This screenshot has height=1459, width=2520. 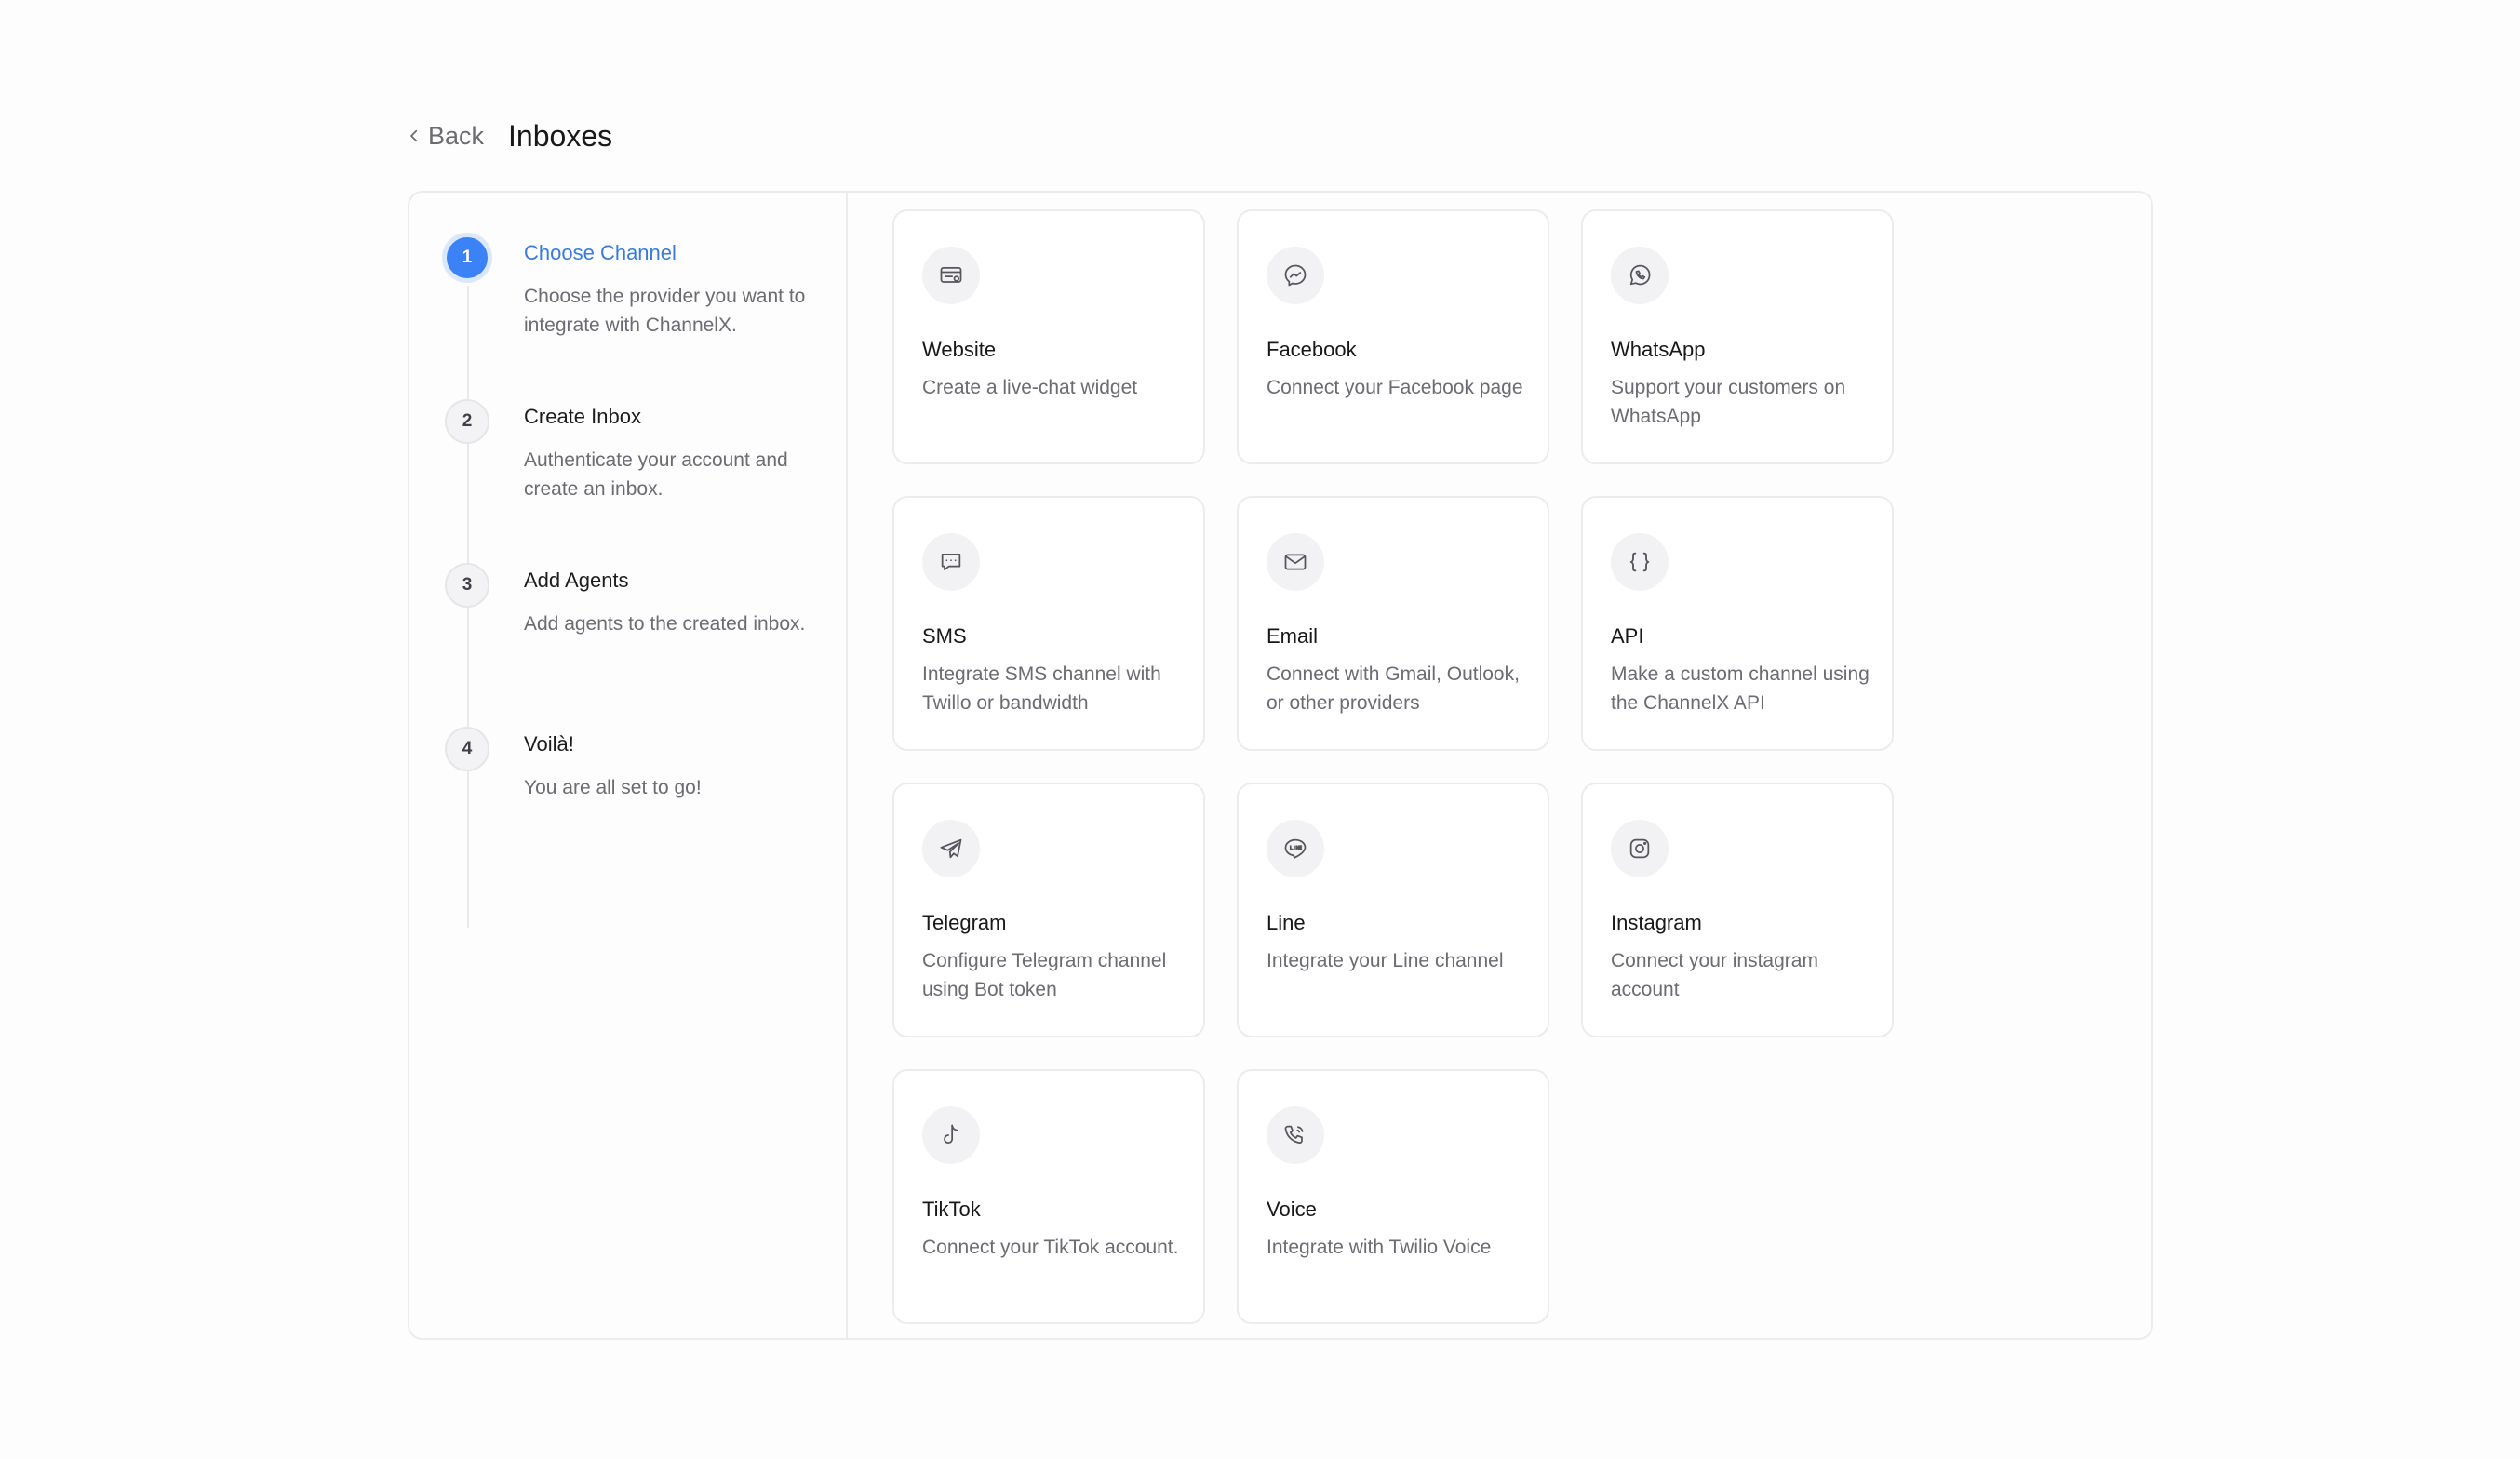 What do you see at coordinates (1728, 402) in the screenshot?
I see `channel-description: Support your customers on WhatsApp` at bounding box center [1728, 402].